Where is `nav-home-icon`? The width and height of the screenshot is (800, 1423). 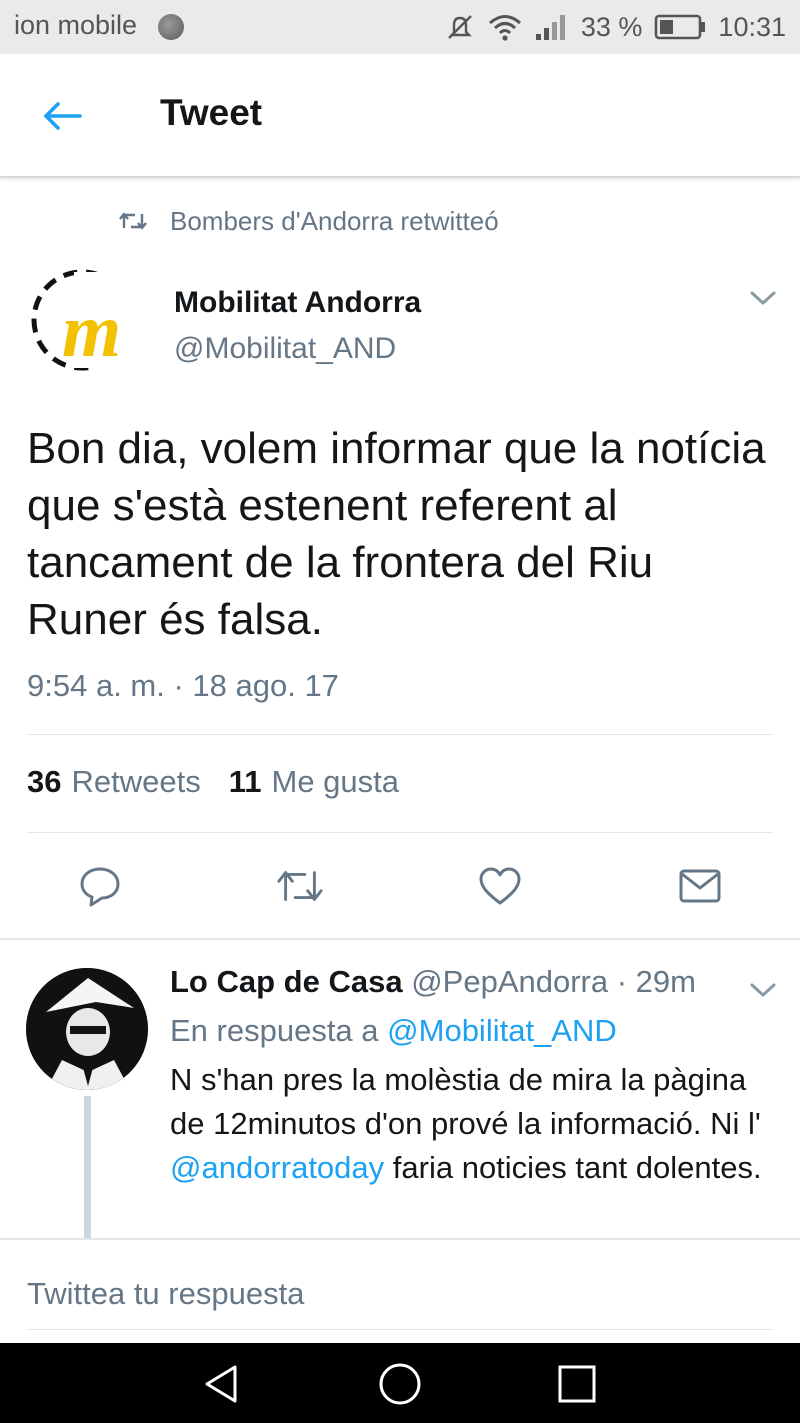
nav-home-icon is located at coordinates (400, 1384).